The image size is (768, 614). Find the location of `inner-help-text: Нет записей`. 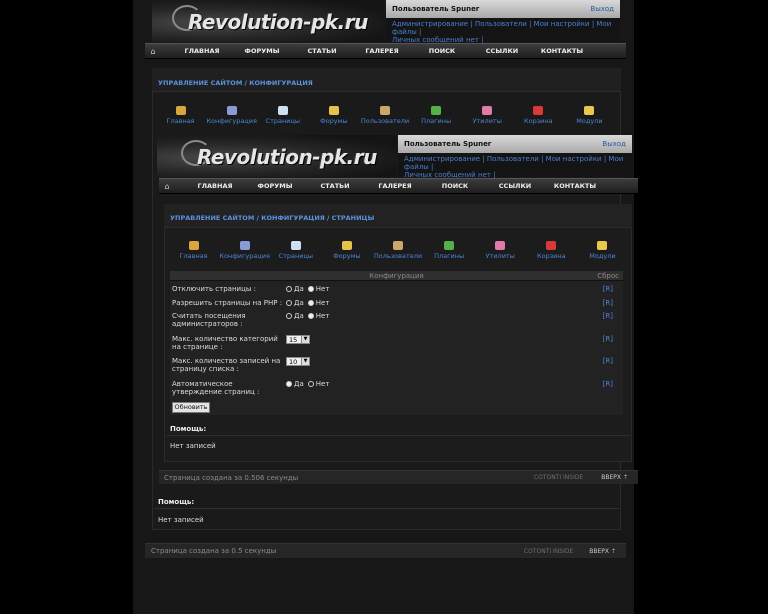

inner-help-text: Нет записей is located at coordinates (193, 446).